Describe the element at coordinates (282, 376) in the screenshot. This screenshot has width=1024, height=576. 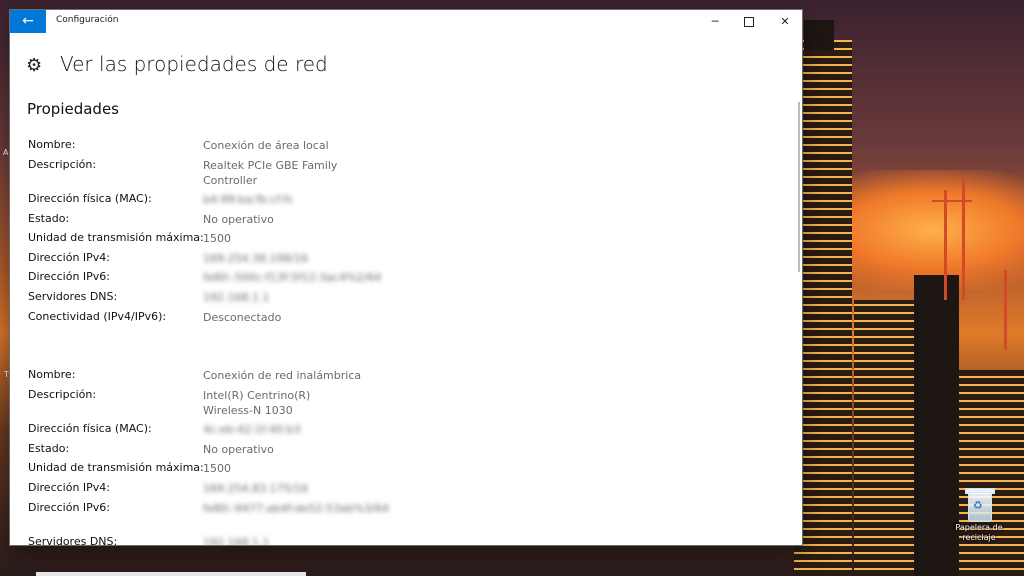
I see `property-value: Conexión de red inalámbrica` at that location.